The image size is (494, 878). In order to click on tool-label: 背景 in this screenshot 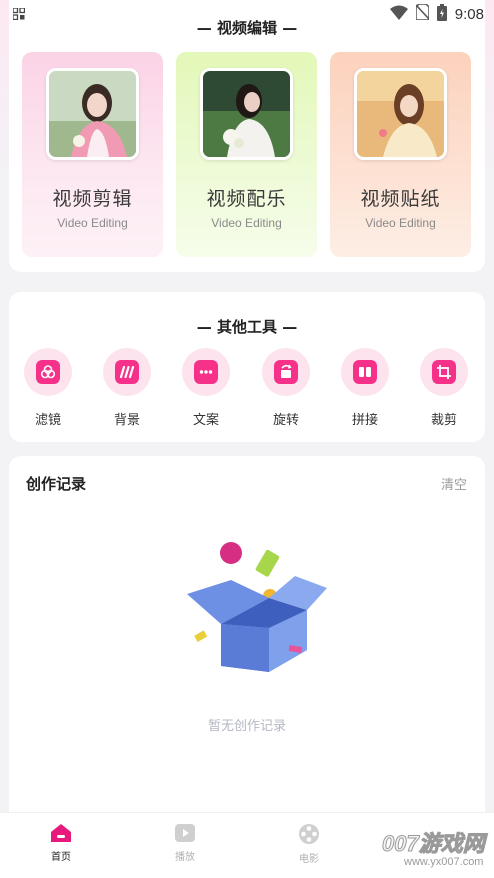, I will do `click(126, 420)`.